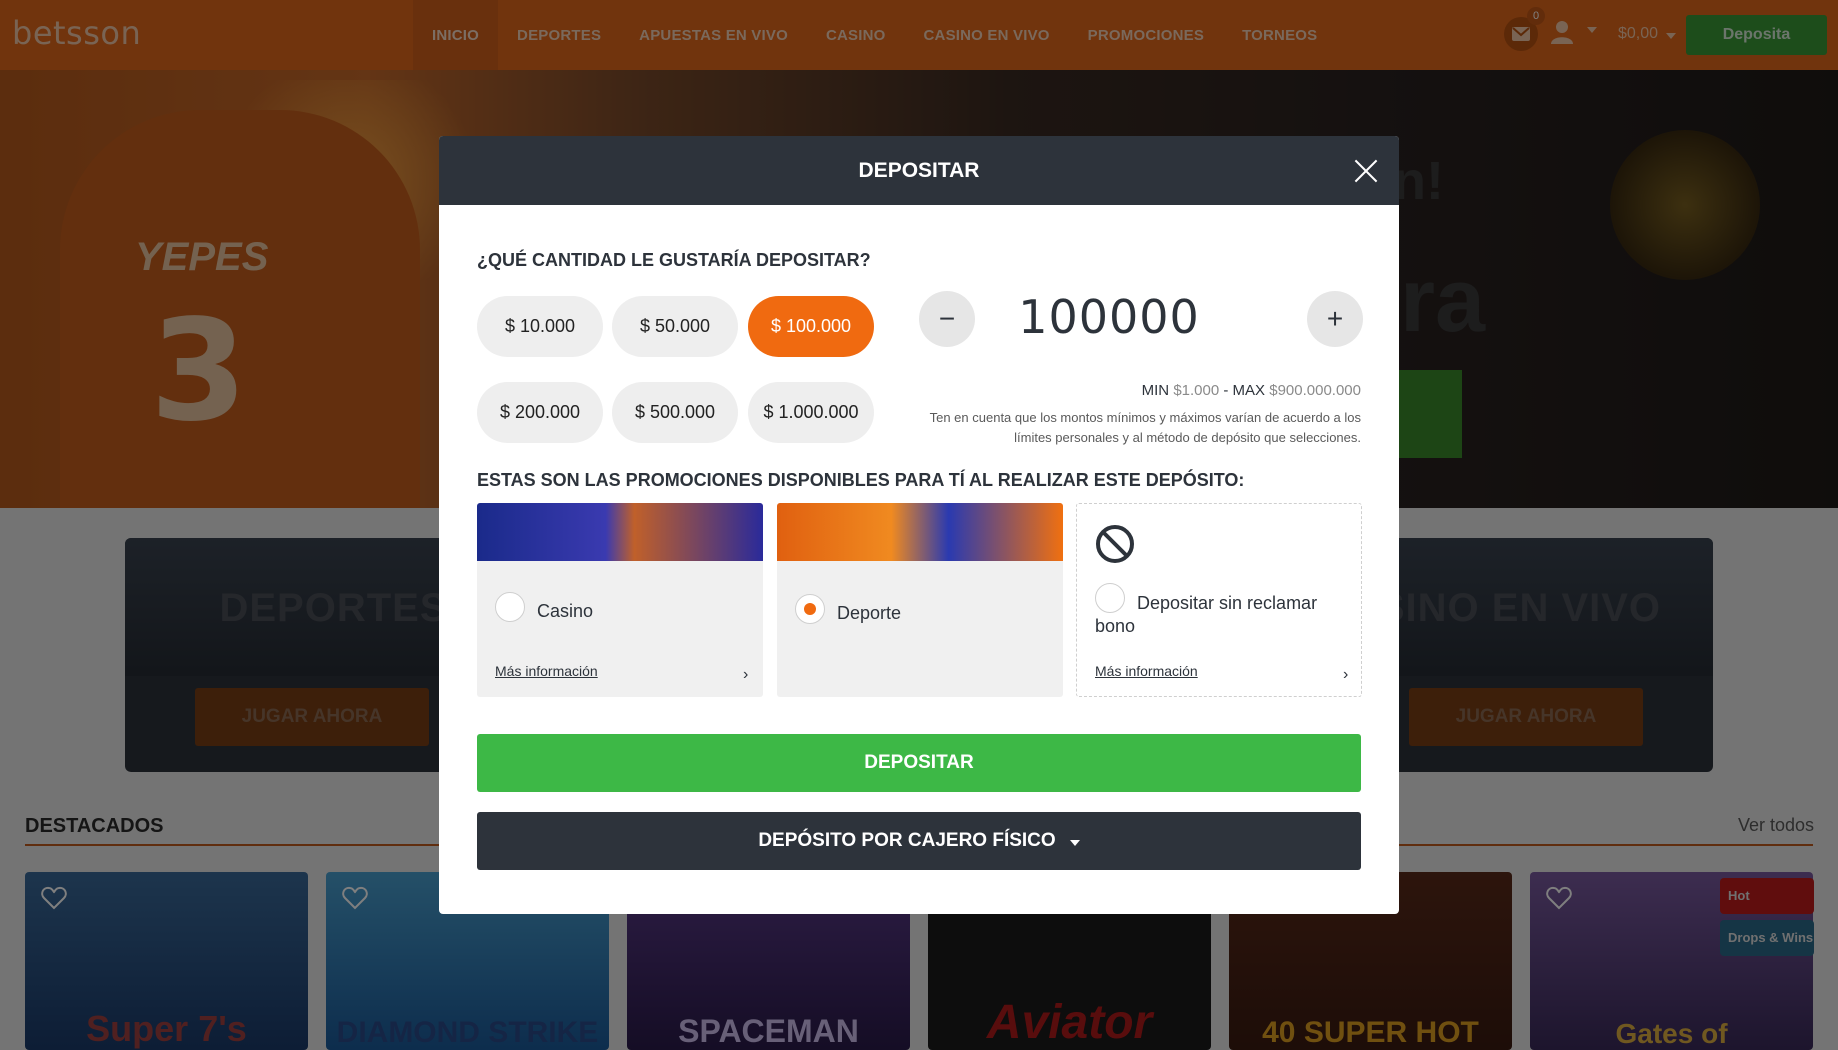 The width and height of the screenshot is (1838, 1050). I want to click on cashier-deposit-label: DEPÓSITO POR CAJERO FÍSICO, so click(907, 840).